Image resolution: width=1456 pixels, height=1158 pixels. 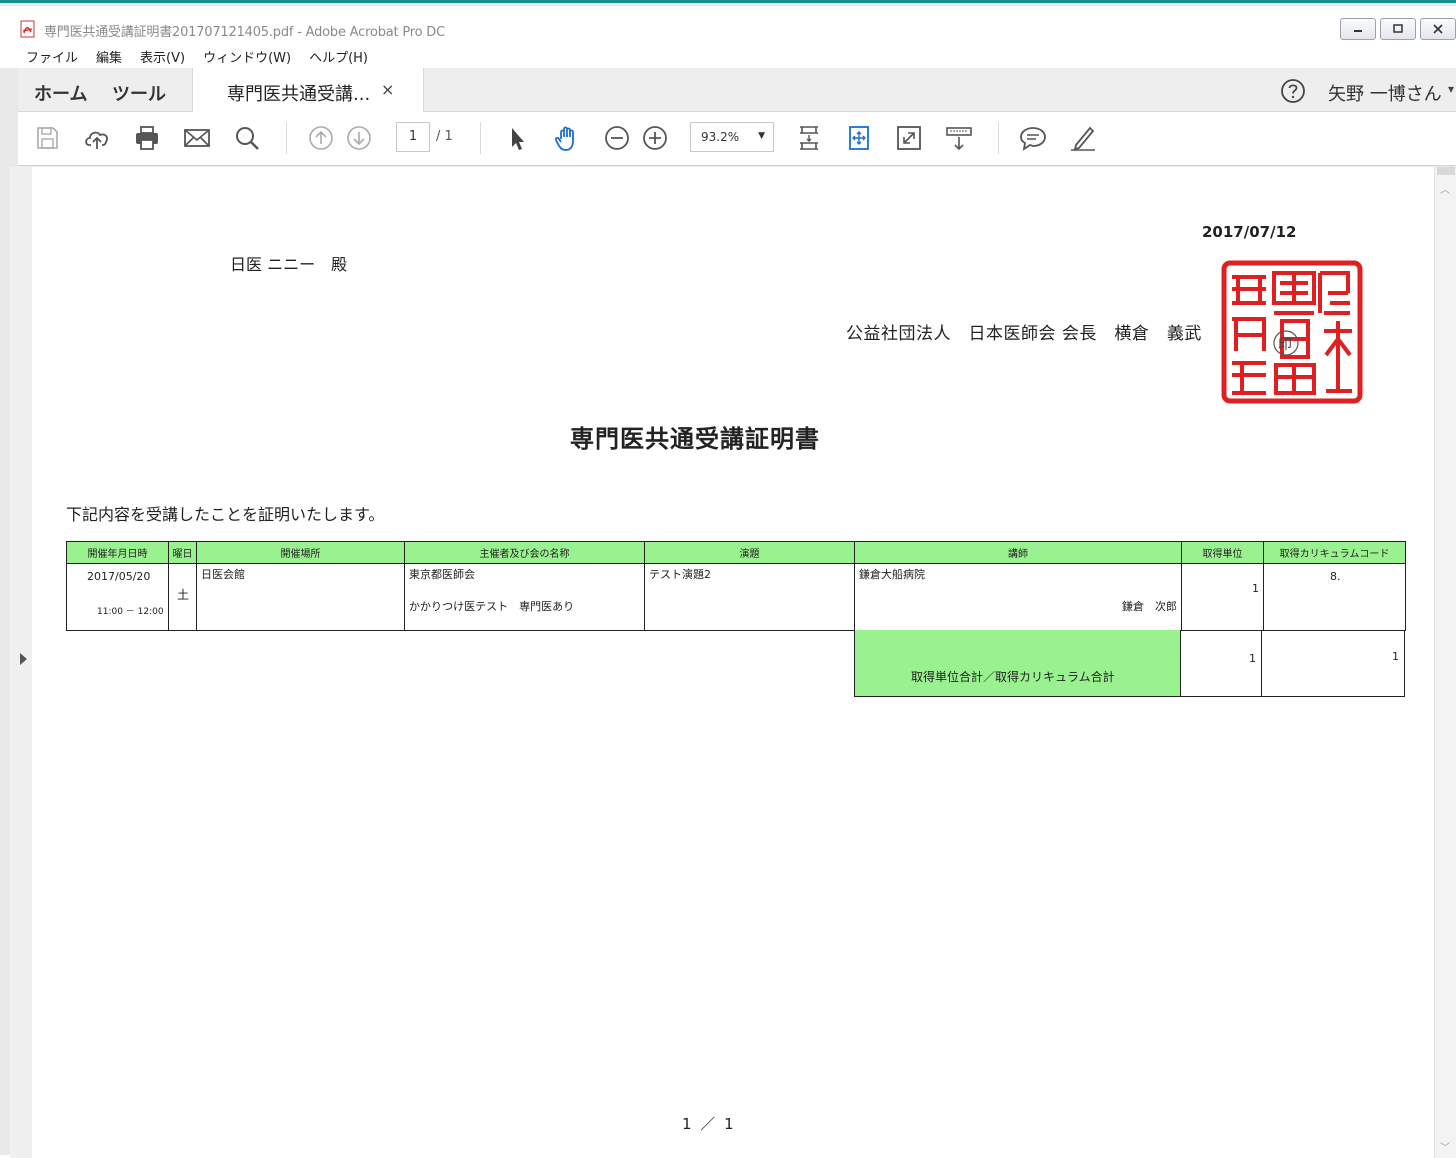 I want to click on meeting-name: かかりつけ医テスト 専門医あり, so click(x=492, y=606).